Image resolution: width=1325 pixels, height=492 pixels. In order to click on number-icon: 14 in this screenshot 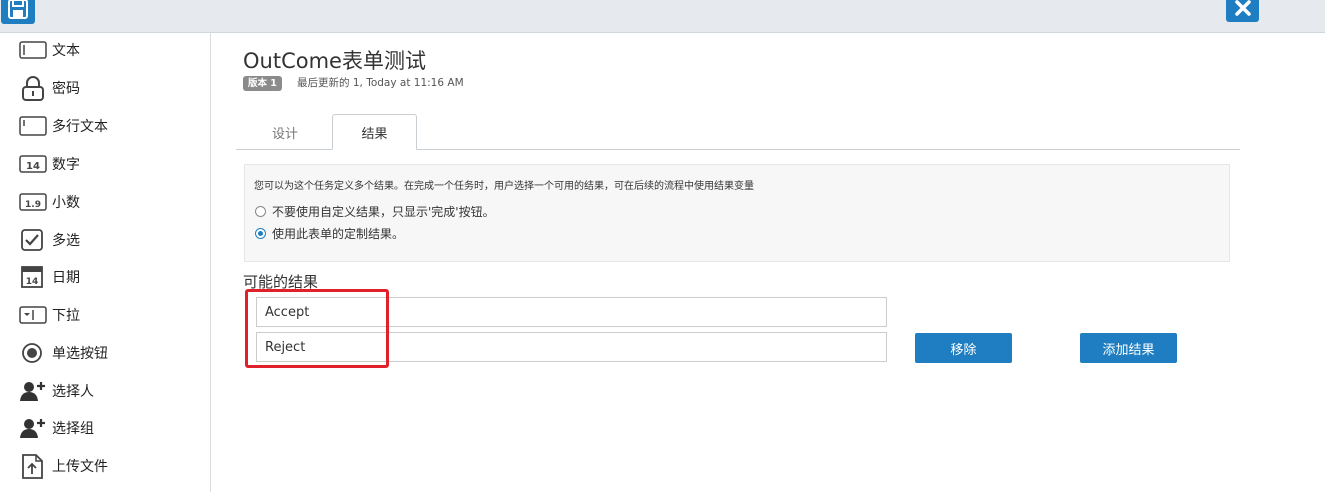, I will do `click(33, 164)`.